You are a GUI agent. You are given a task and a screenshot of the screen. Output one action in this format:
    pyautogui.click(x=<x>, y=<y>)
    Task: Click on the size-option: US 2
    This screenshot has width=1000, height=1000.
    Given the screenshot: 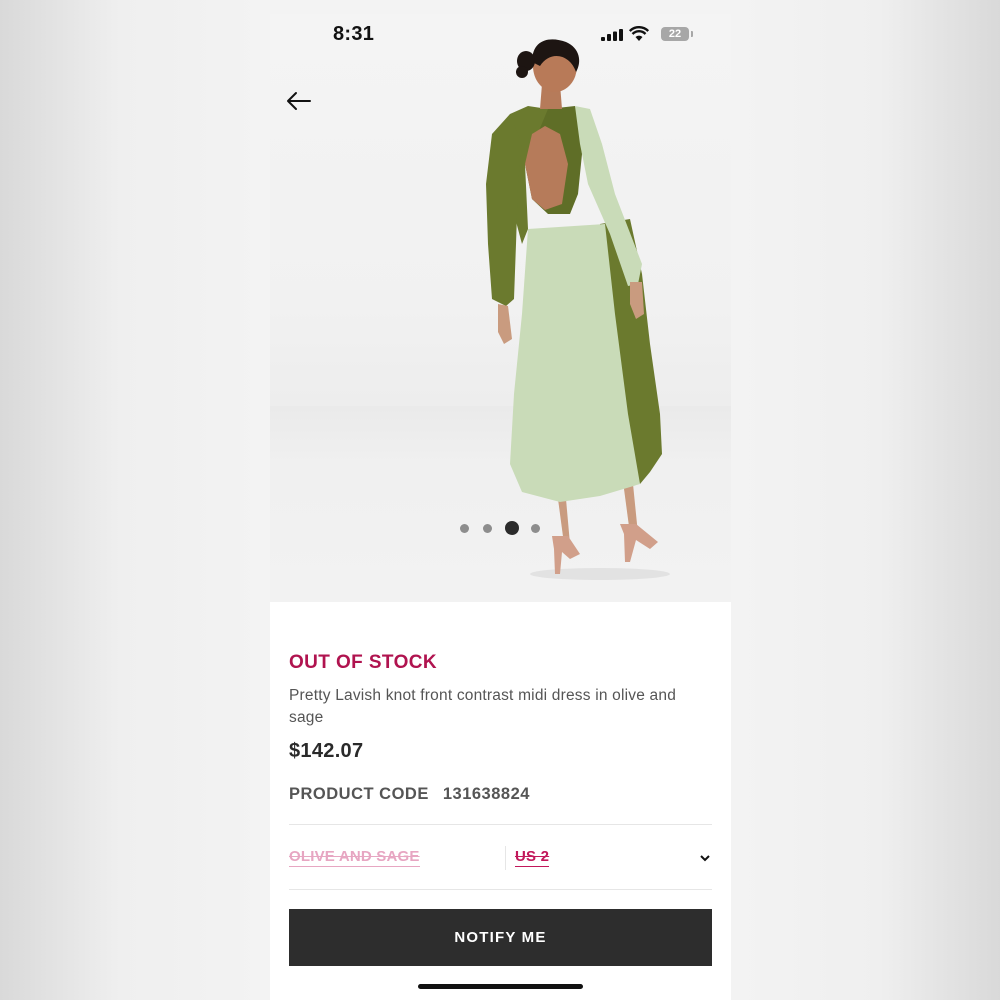 What is the action you would take?
    pyautogui.click(x=532, y=857)
    